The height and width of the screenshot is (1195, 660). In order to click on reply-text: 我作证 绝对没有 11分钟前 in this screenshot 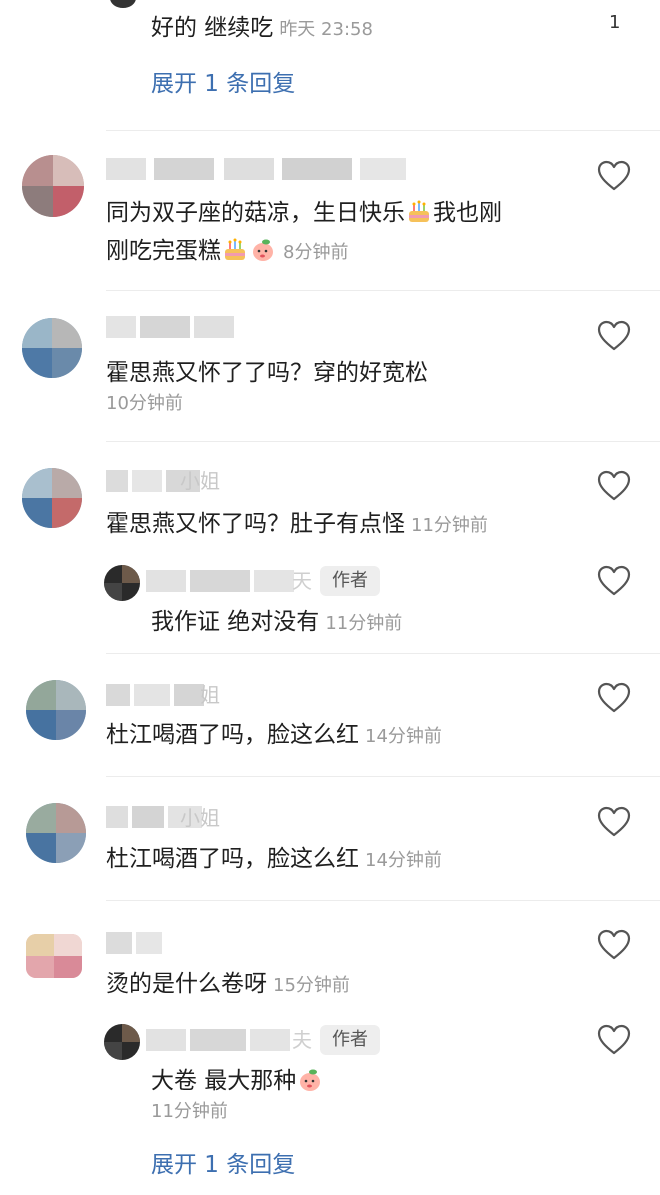, I will do `click(276, 623)`.